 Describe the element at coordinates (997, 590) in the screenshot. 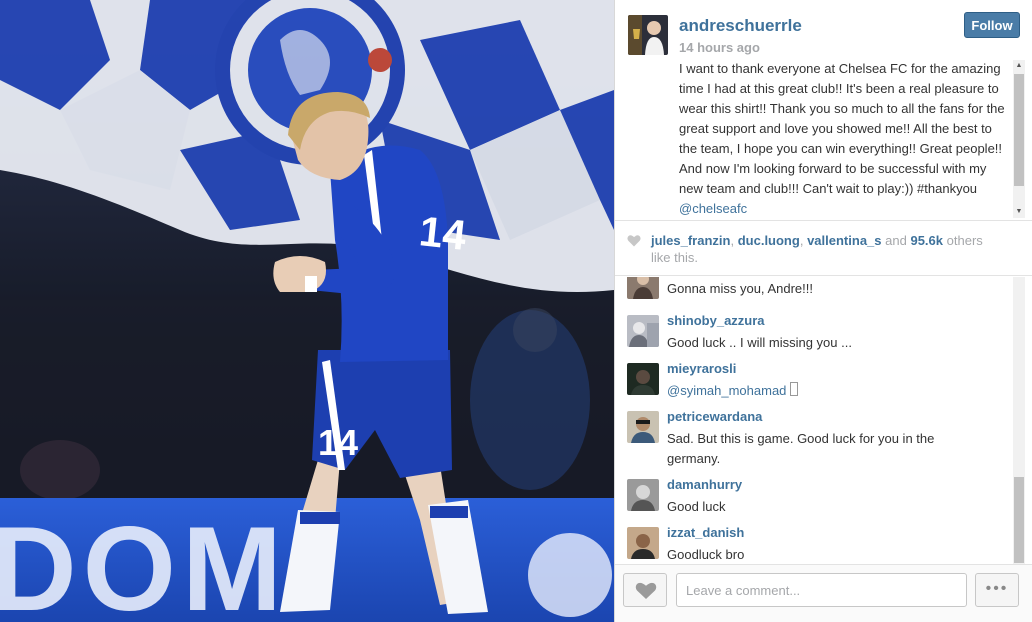

I see `ellipsis-icon: •••` at that location.